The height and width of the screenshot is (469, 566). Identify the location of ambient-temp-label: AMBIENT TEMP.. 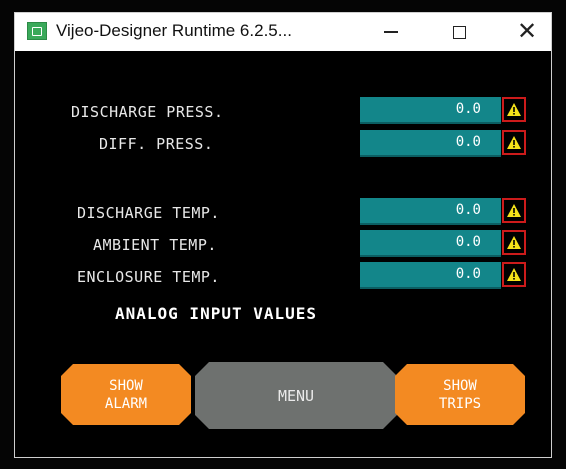
(155, 245).